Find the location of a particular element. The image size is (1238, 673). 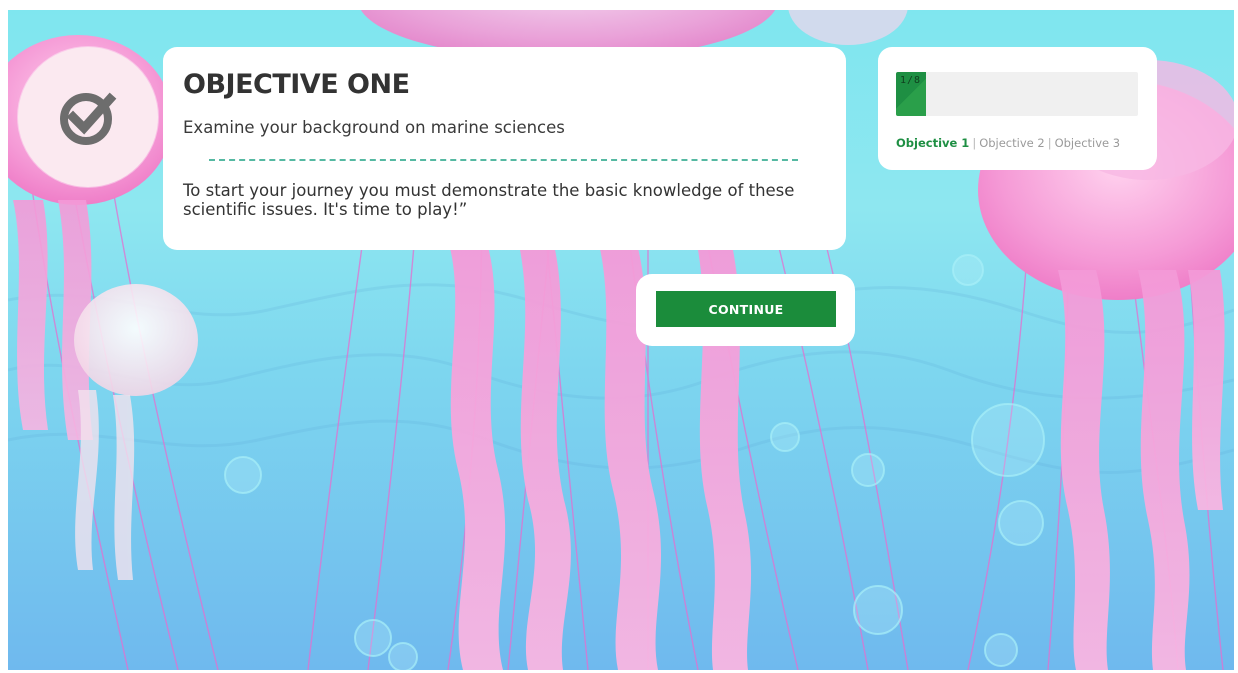

progress-panel: 1/8 Objective 1 | Objective 2 | Objective 3 is located at coordinates (1017, 108).